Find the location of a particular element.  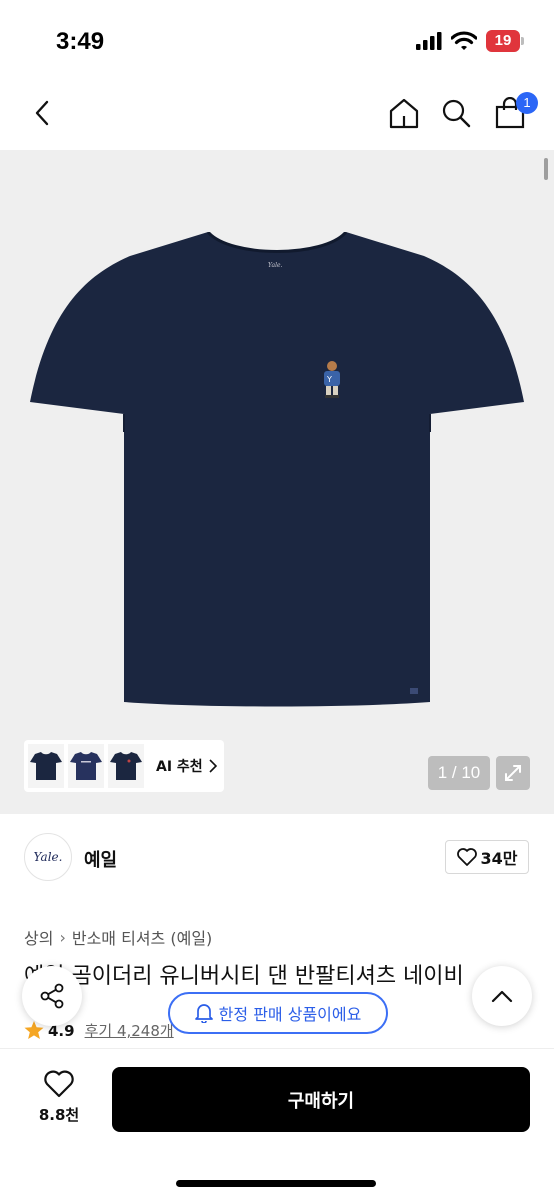

brand-like-count: 34만 is located at coordinates (499, 858).